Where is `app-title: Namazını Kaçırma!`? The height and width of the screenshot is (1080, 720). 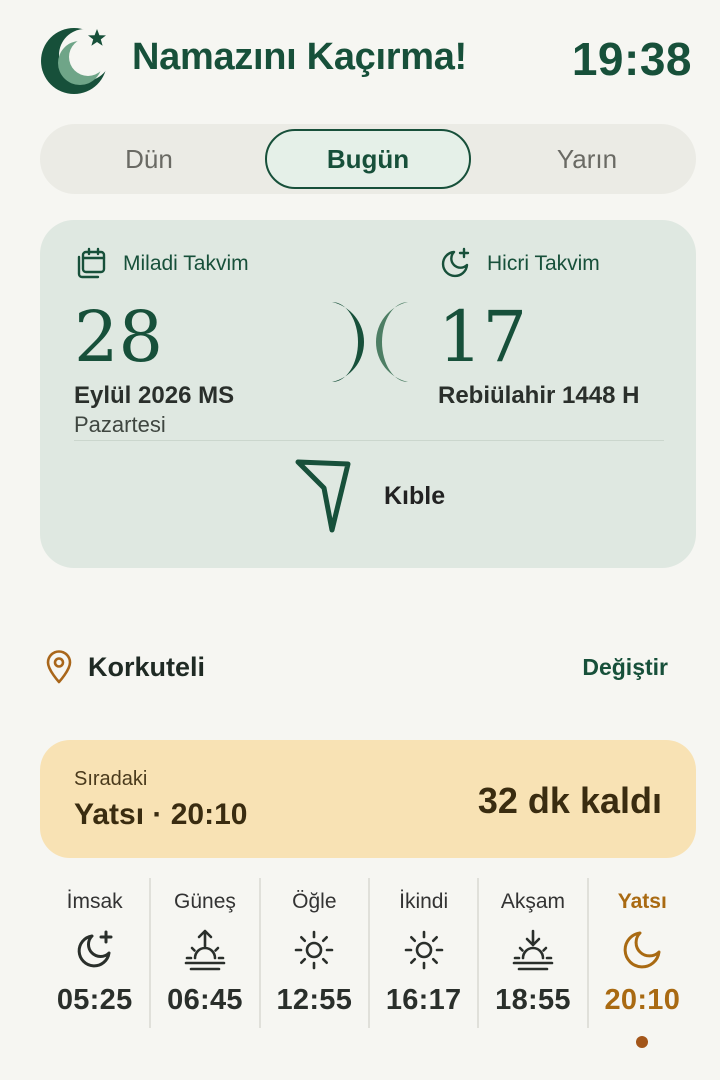
app-title: Namazını Kaçırma! is located at coordinates (299, 57).